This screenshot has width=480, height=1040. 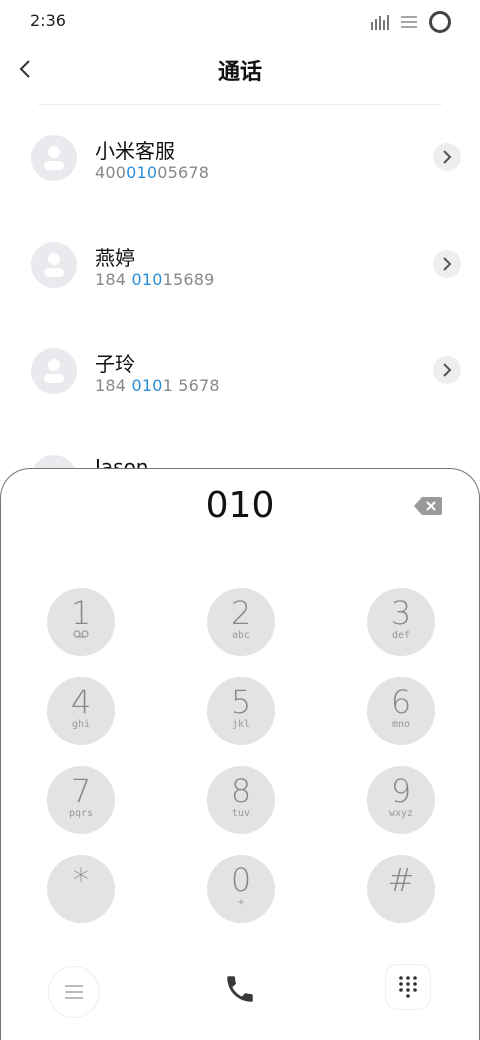 I want to click on number-suffix: 05678, so click(x=183, y=172).